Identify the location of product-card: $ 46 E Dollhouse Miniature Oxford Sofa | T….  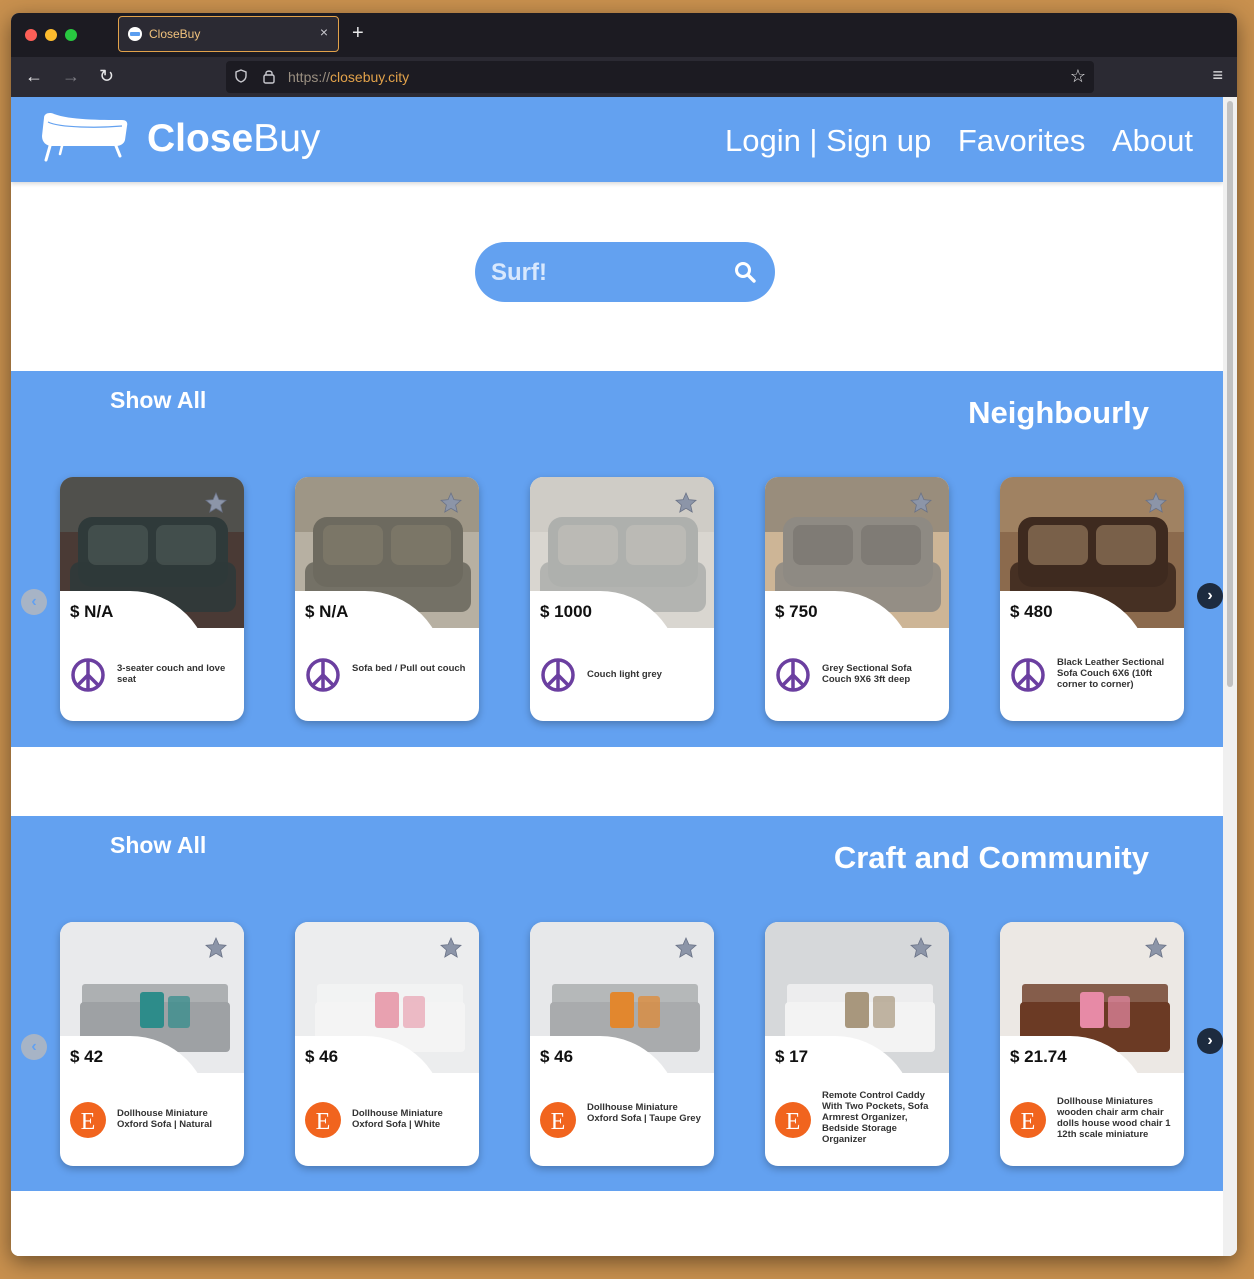
(622, 1044).